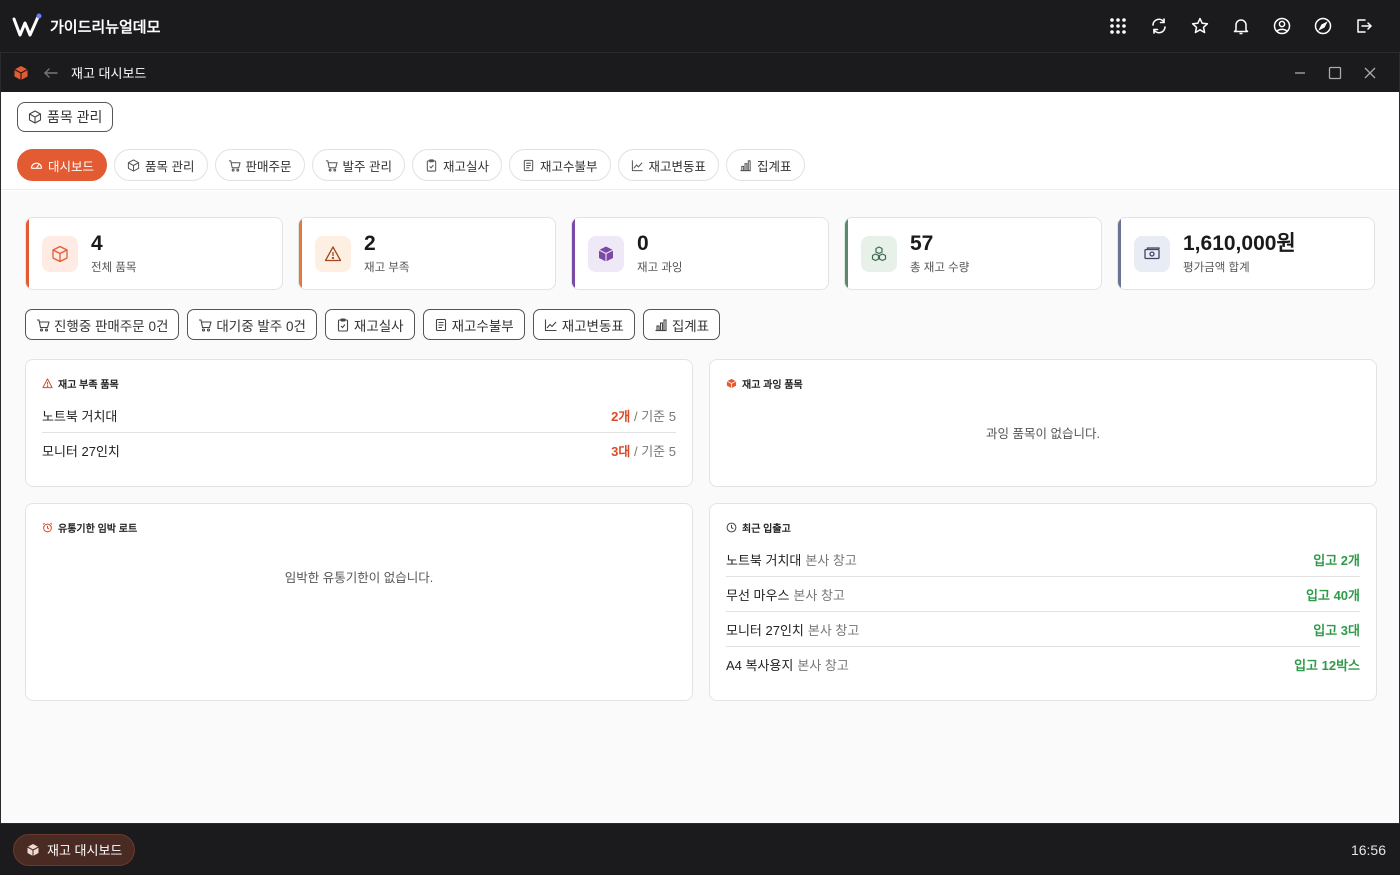 This screenshot has height=875, width=1400. I want to click on item-base: / 기준 5, so click(655, 416).